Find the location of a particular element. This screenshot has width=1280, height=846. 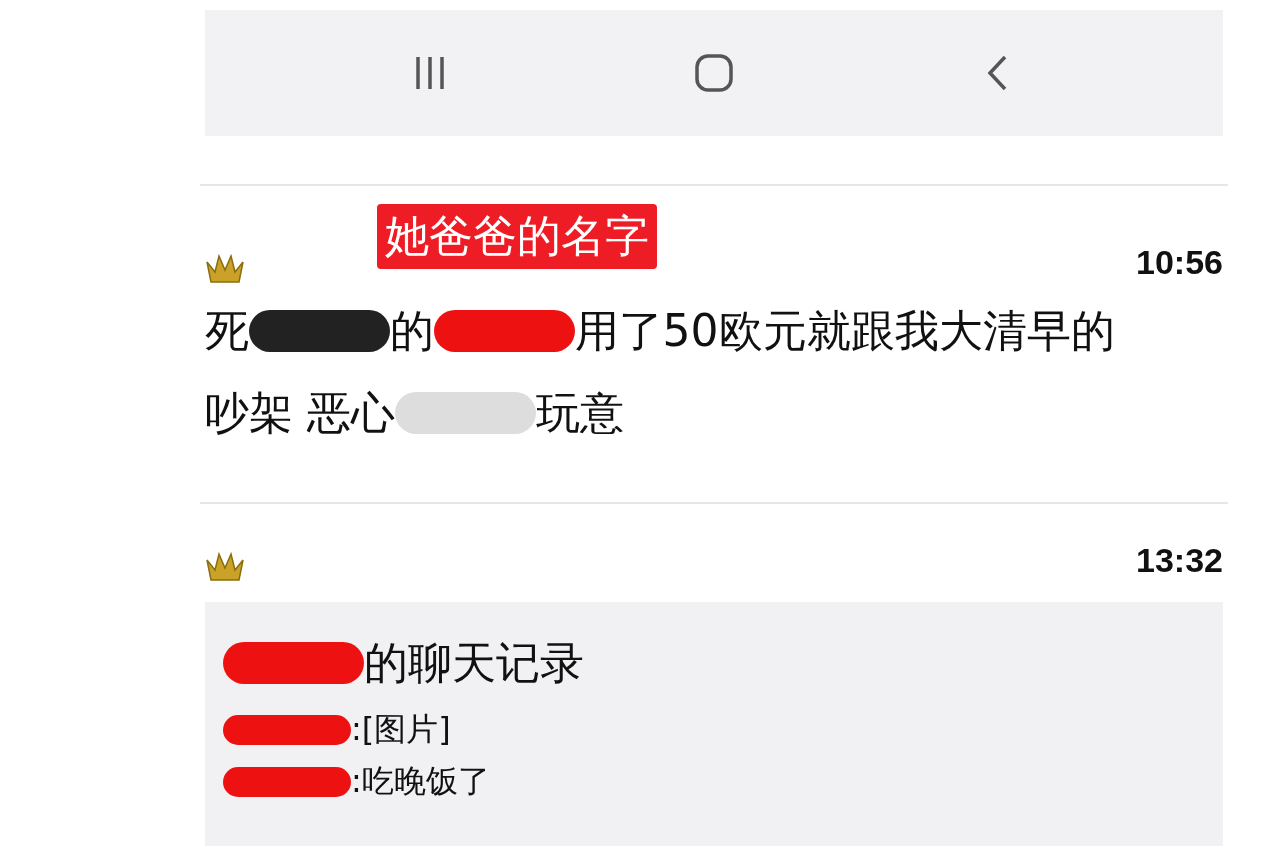

message-text: 的聊天记录 is located at coordinates (473, 662).